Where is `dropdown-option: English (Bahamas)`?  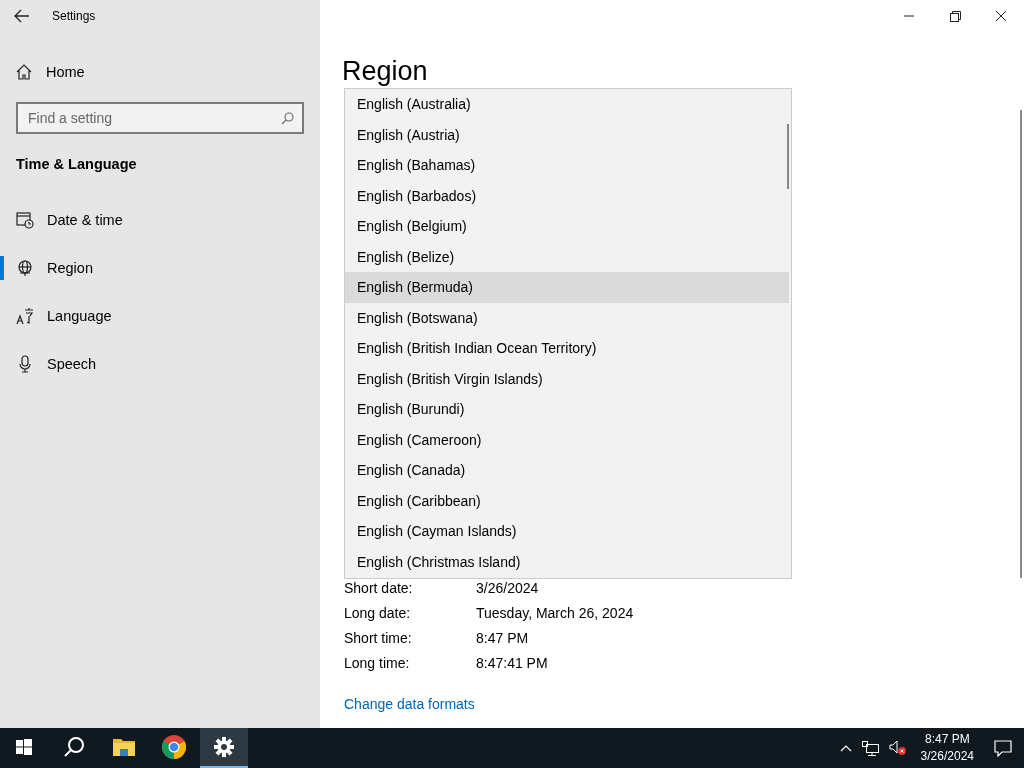
dropdown-option: English (Bahamas) is located at coordinates (567, 165).